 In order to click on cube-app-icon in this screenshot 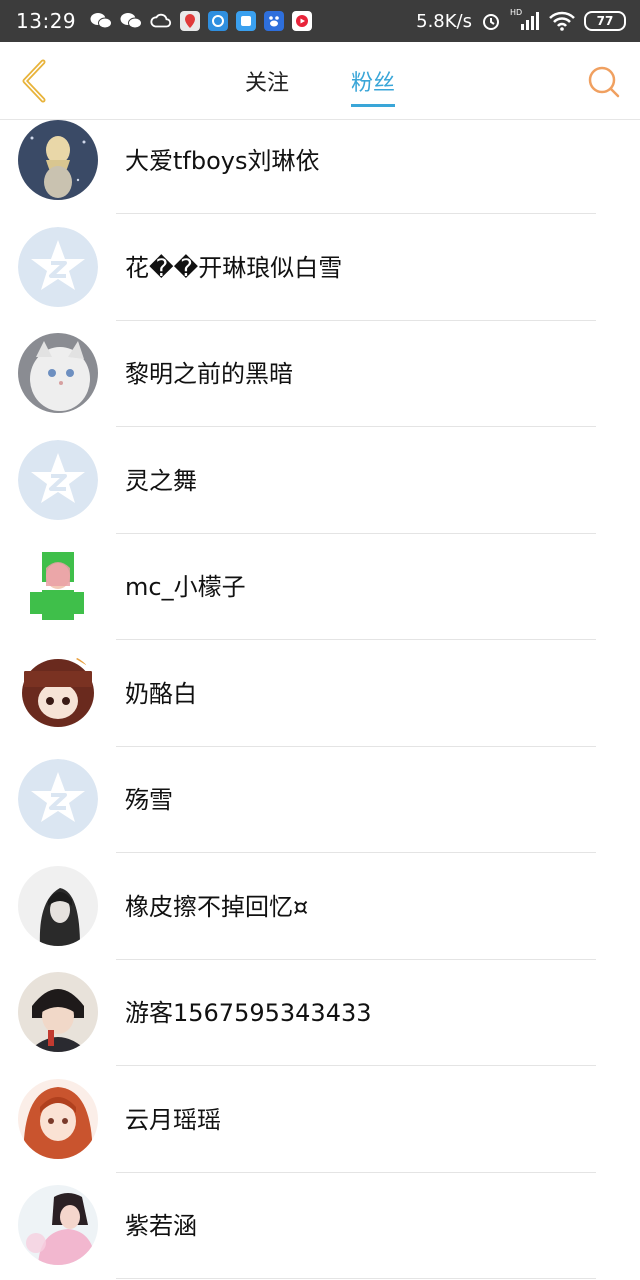, I will do `click(246, 21)`.